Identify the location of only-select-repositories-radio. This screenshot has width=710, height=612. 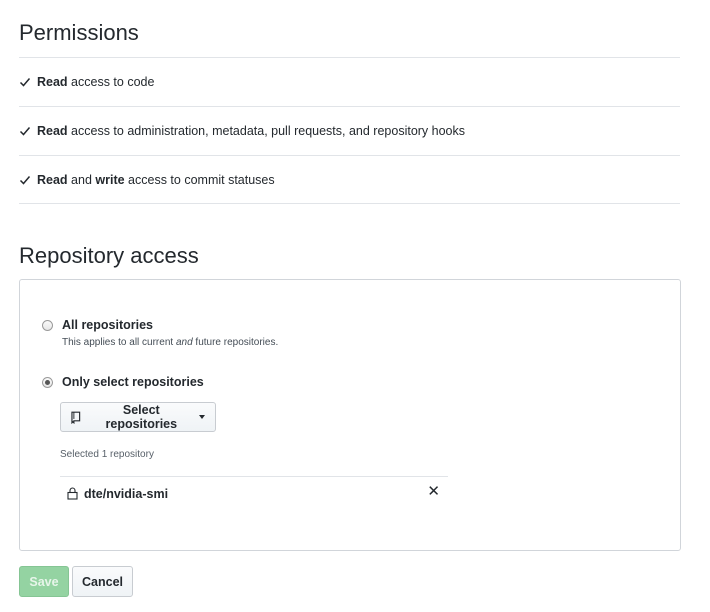
(47, 382).